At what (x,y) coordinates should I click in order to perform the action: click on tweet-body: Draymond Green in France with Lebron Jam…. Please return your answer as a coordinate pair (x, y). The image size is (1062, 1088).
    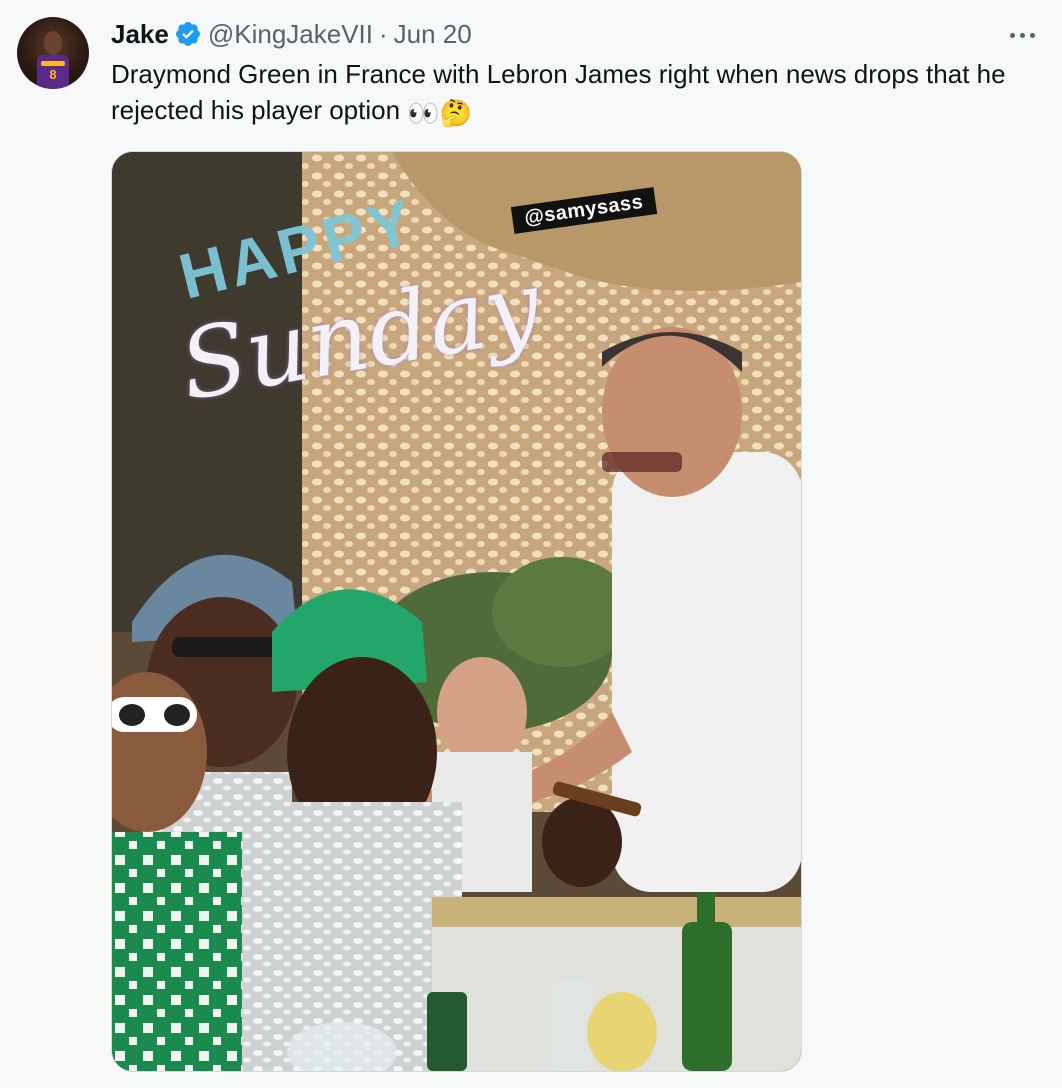
    Looking at the image, I should click on (562, 92).